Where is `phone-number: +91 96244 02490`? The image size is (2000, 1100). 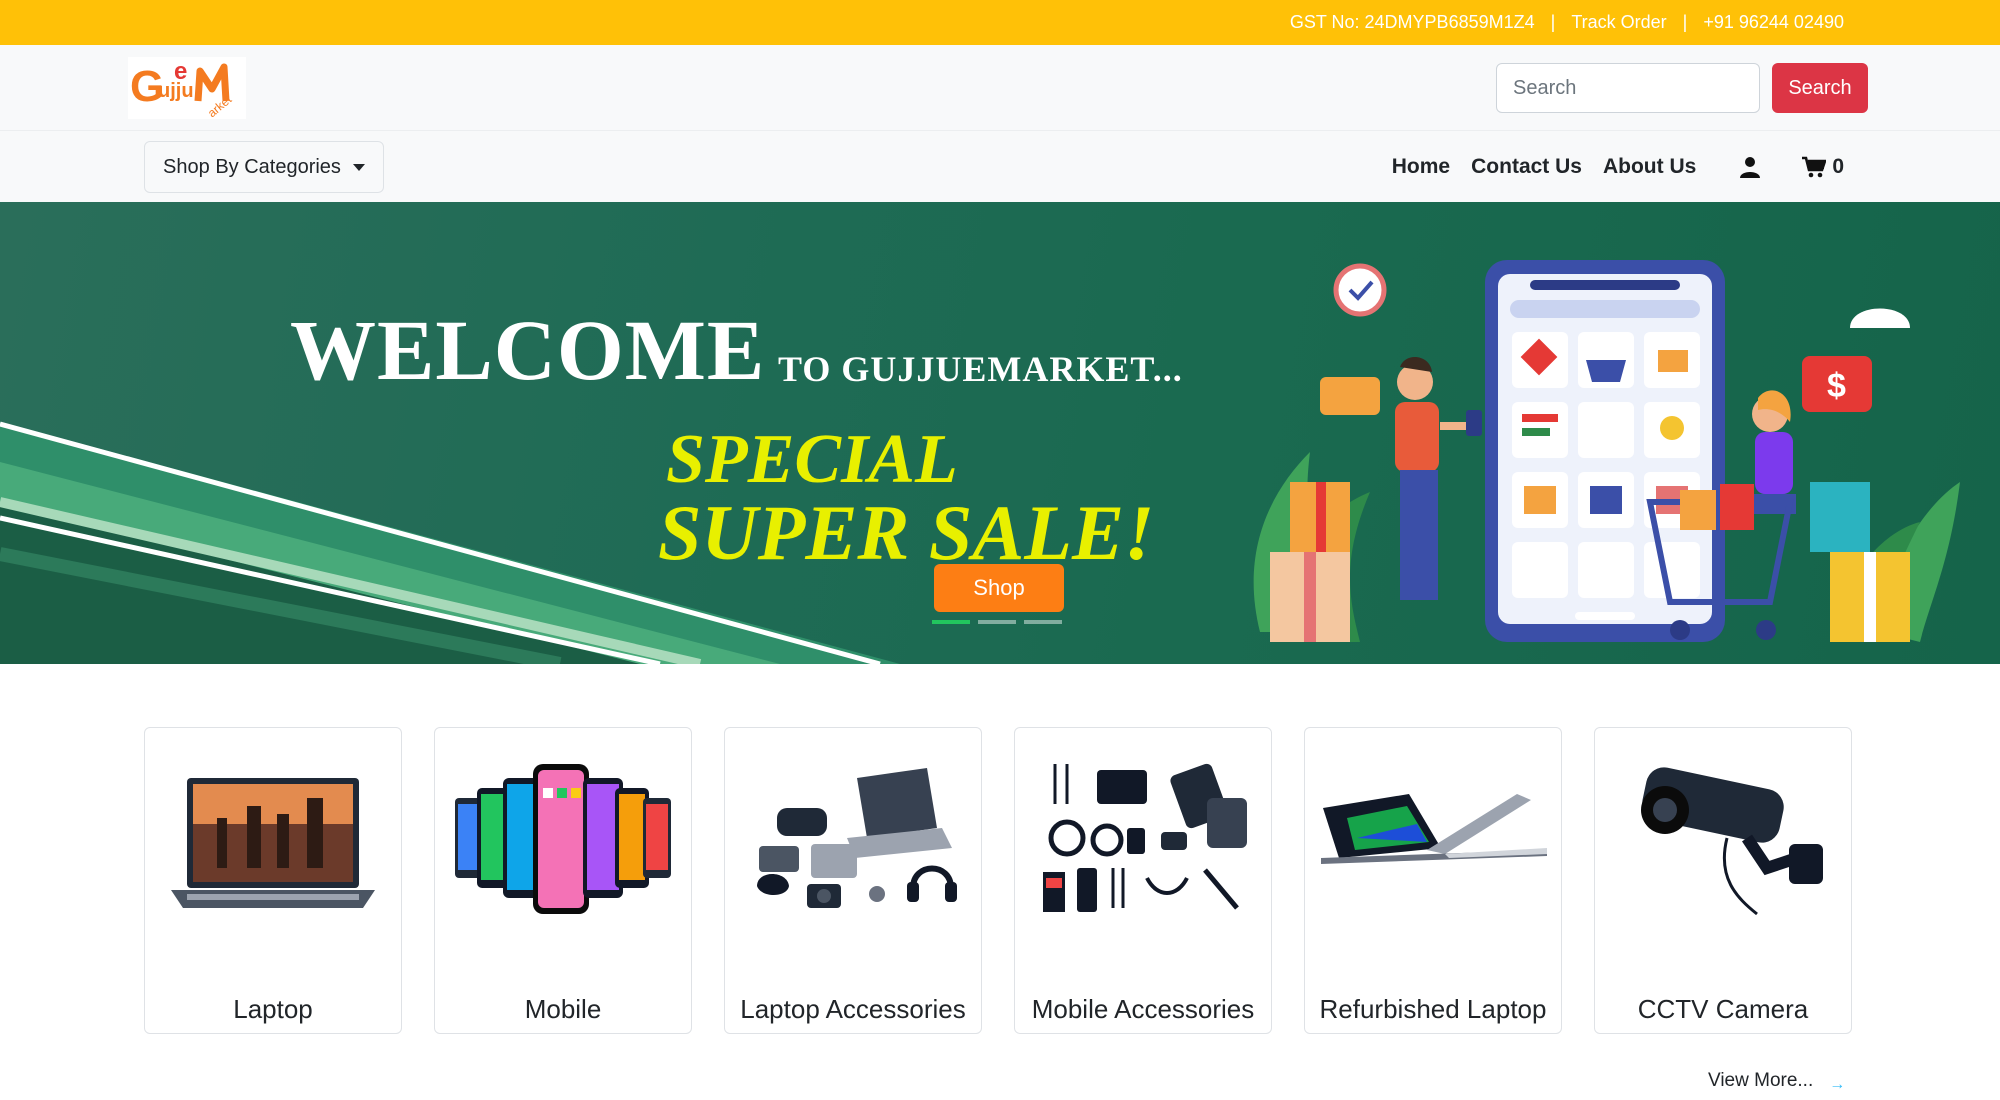 phone-number: +91 96244 02490 is located at coordinates (1773, 22).